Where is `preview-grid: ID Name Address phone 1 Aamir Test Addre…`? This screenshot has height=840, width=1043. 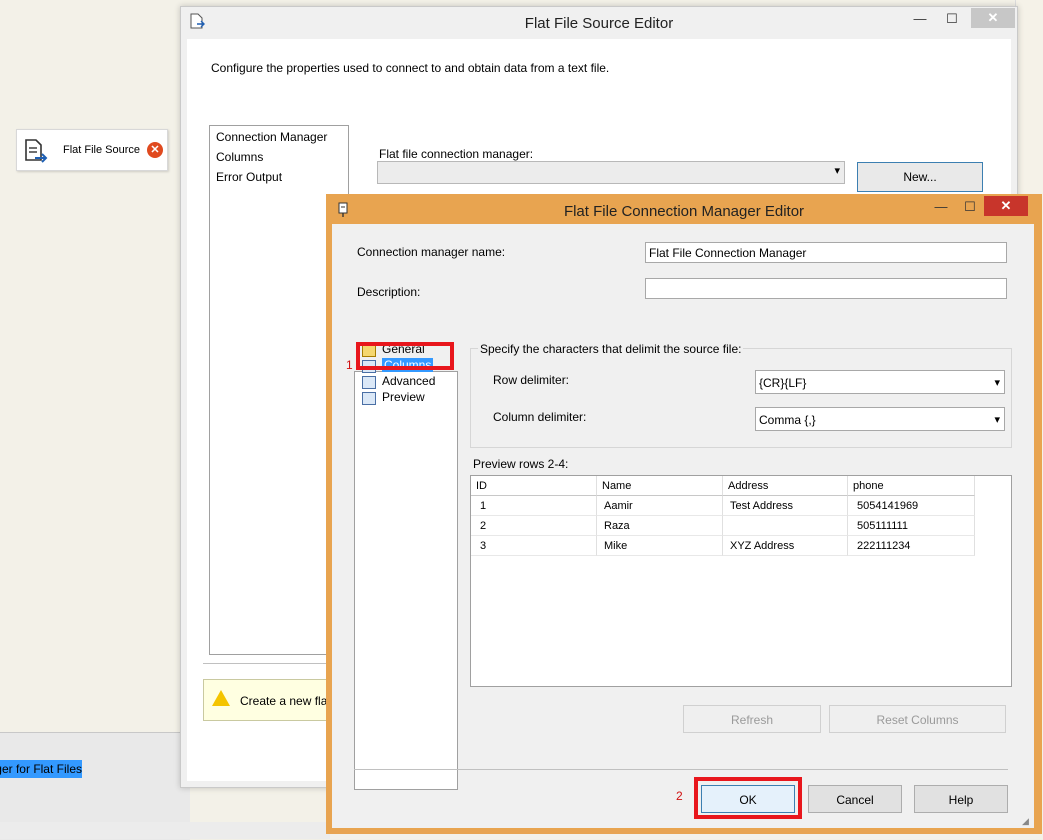 preview-grid: ID Name Address phone 1 Aamir Test Addre… is located at coordinates (741, 581).